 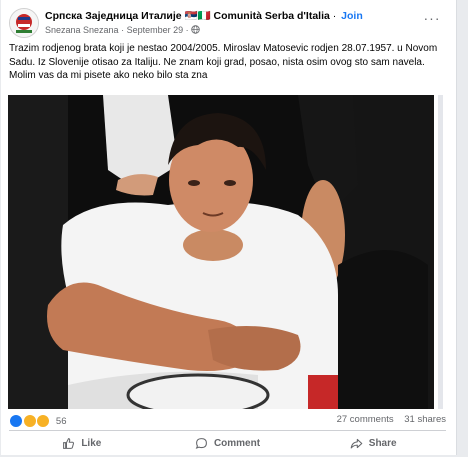 What do you see at coordinates (201, 443) in the screenshot?
I see `comment-bubble-icon` at bounding box center [201, 443].